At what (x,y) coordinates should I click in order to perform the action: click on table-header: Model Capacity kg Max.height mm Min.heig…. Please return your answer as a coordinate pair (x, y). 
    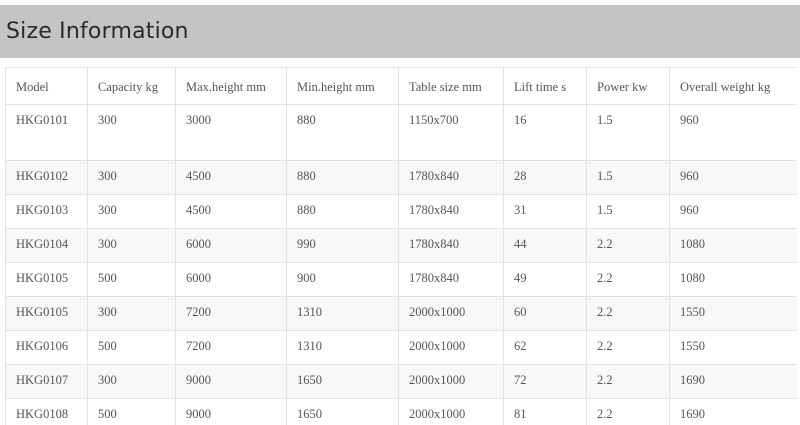
    Looking at the image, I should click on (401, 86).